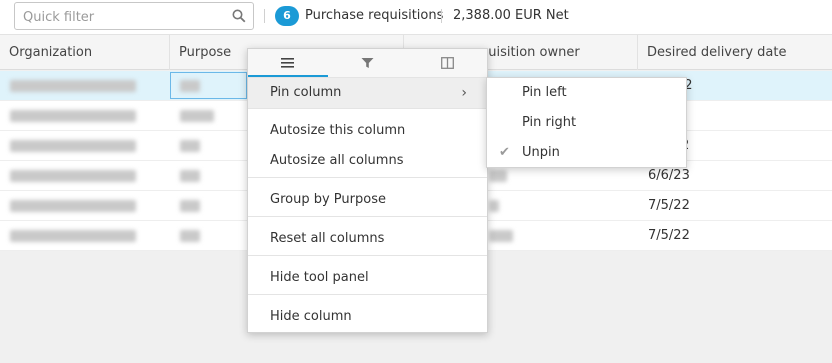  Describe the element at coordinates (239, 16) in the screenshot. I see `search-icon` at that location.